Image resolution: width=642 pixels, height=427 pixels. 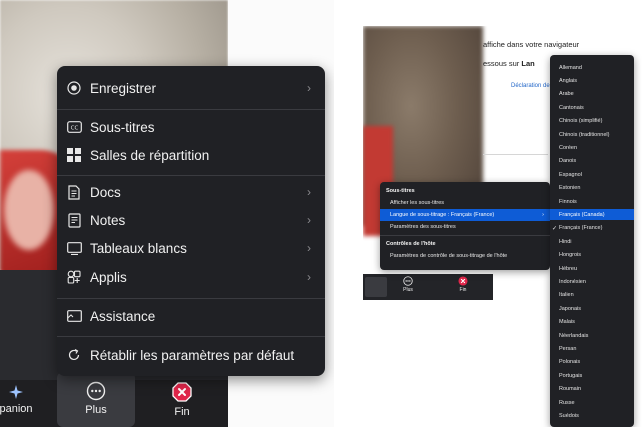 I want to click on language-item: Persan, so click(x=592, y=348).